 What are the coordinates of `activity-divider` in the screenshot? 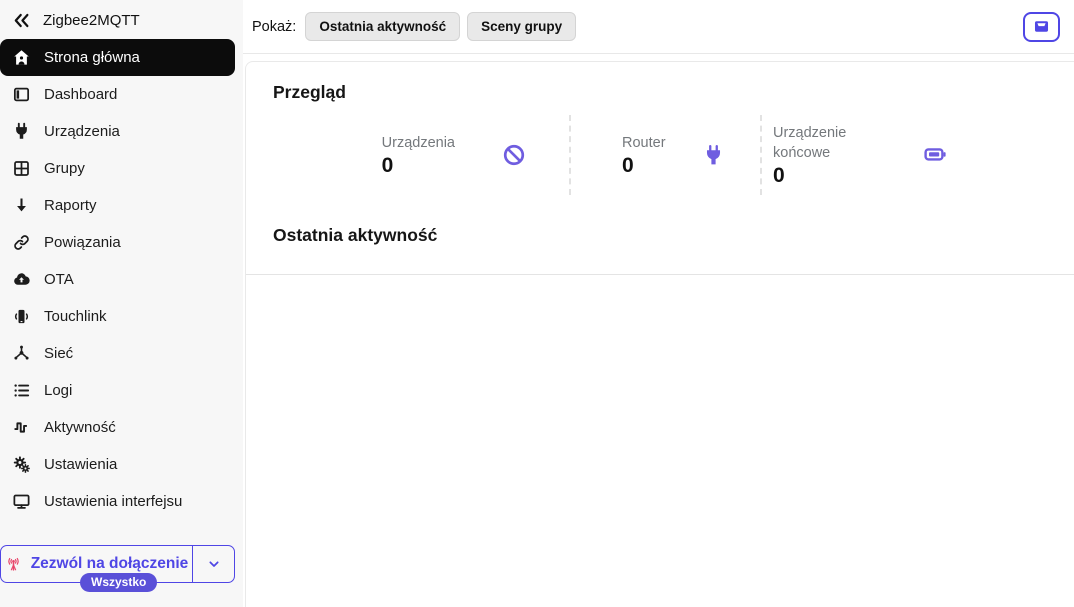 It's located at (660, 274).